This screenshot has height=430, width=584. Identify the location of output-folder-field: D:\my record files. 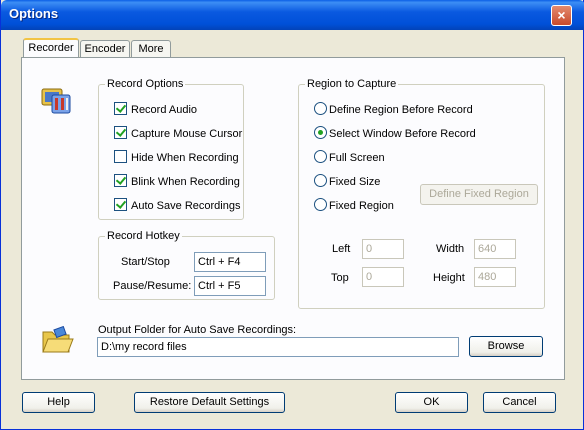
(278, 347).